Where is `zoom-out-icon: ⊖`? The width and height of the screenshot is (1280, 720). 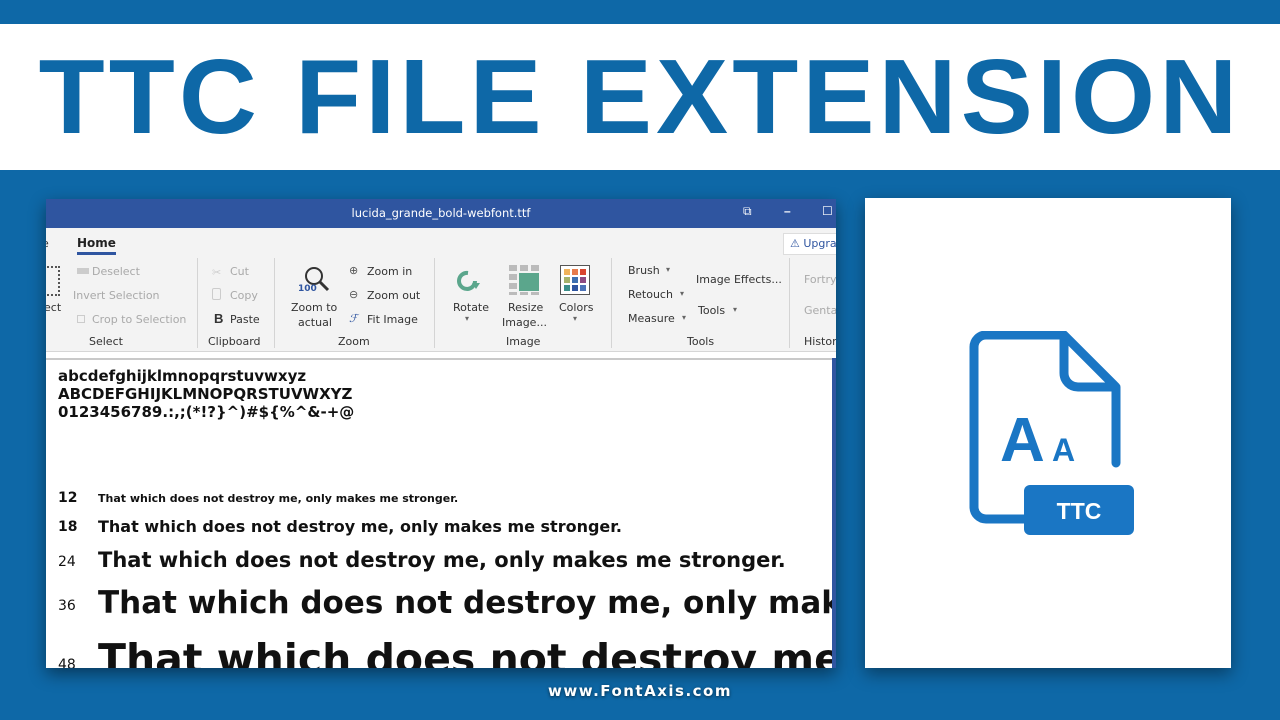
zoom-out-icon: ⊖ is located at coordinates (354, 295).